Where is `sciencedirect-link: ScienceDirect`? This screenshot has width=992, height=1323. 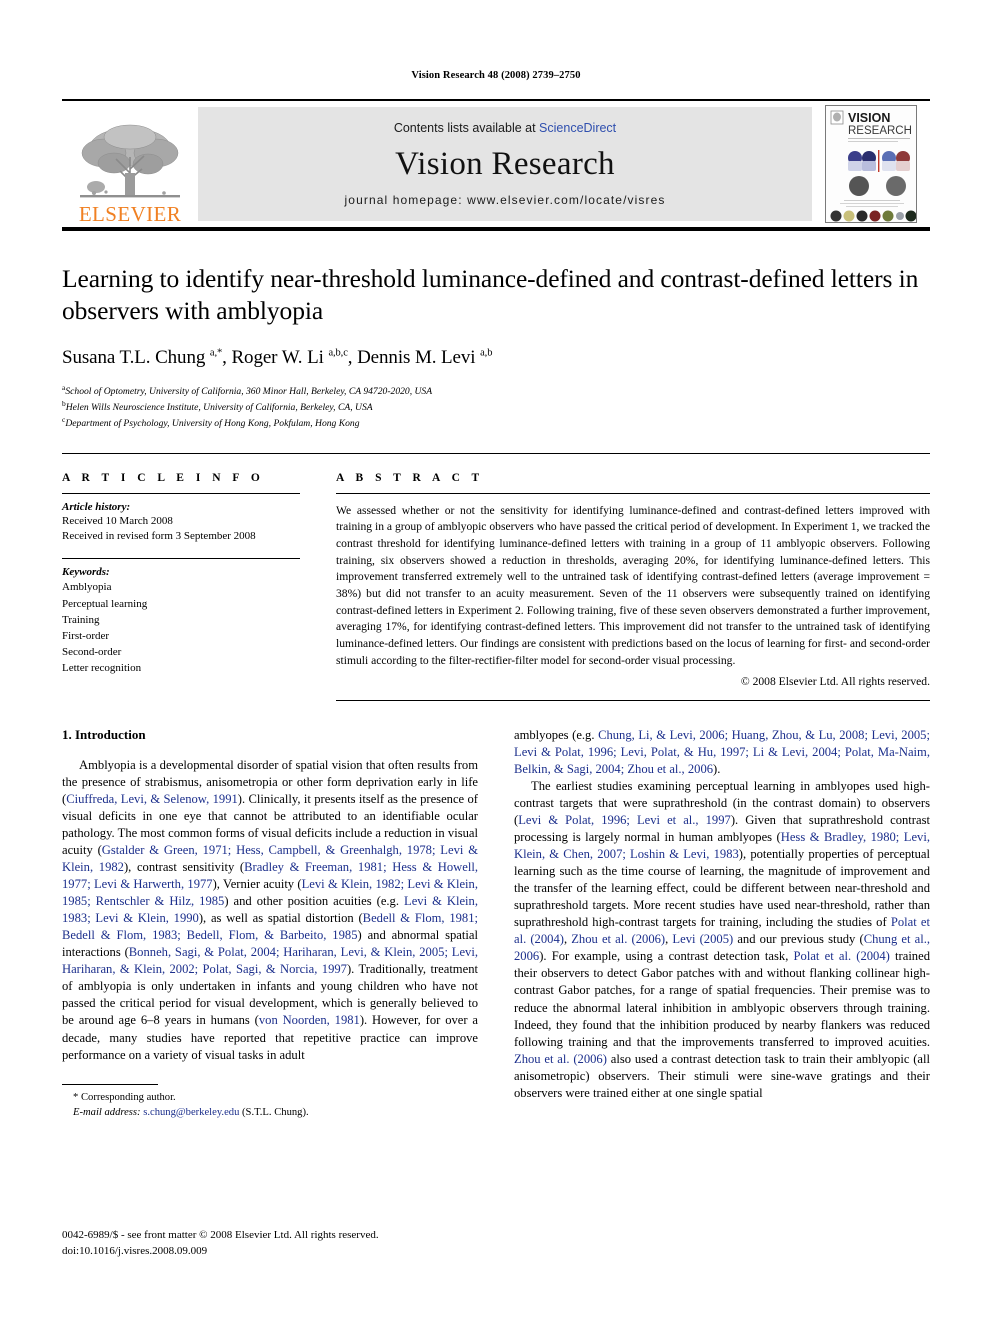 sciencedirect-link: ScienceDirect is located at coordinates (577, 128).